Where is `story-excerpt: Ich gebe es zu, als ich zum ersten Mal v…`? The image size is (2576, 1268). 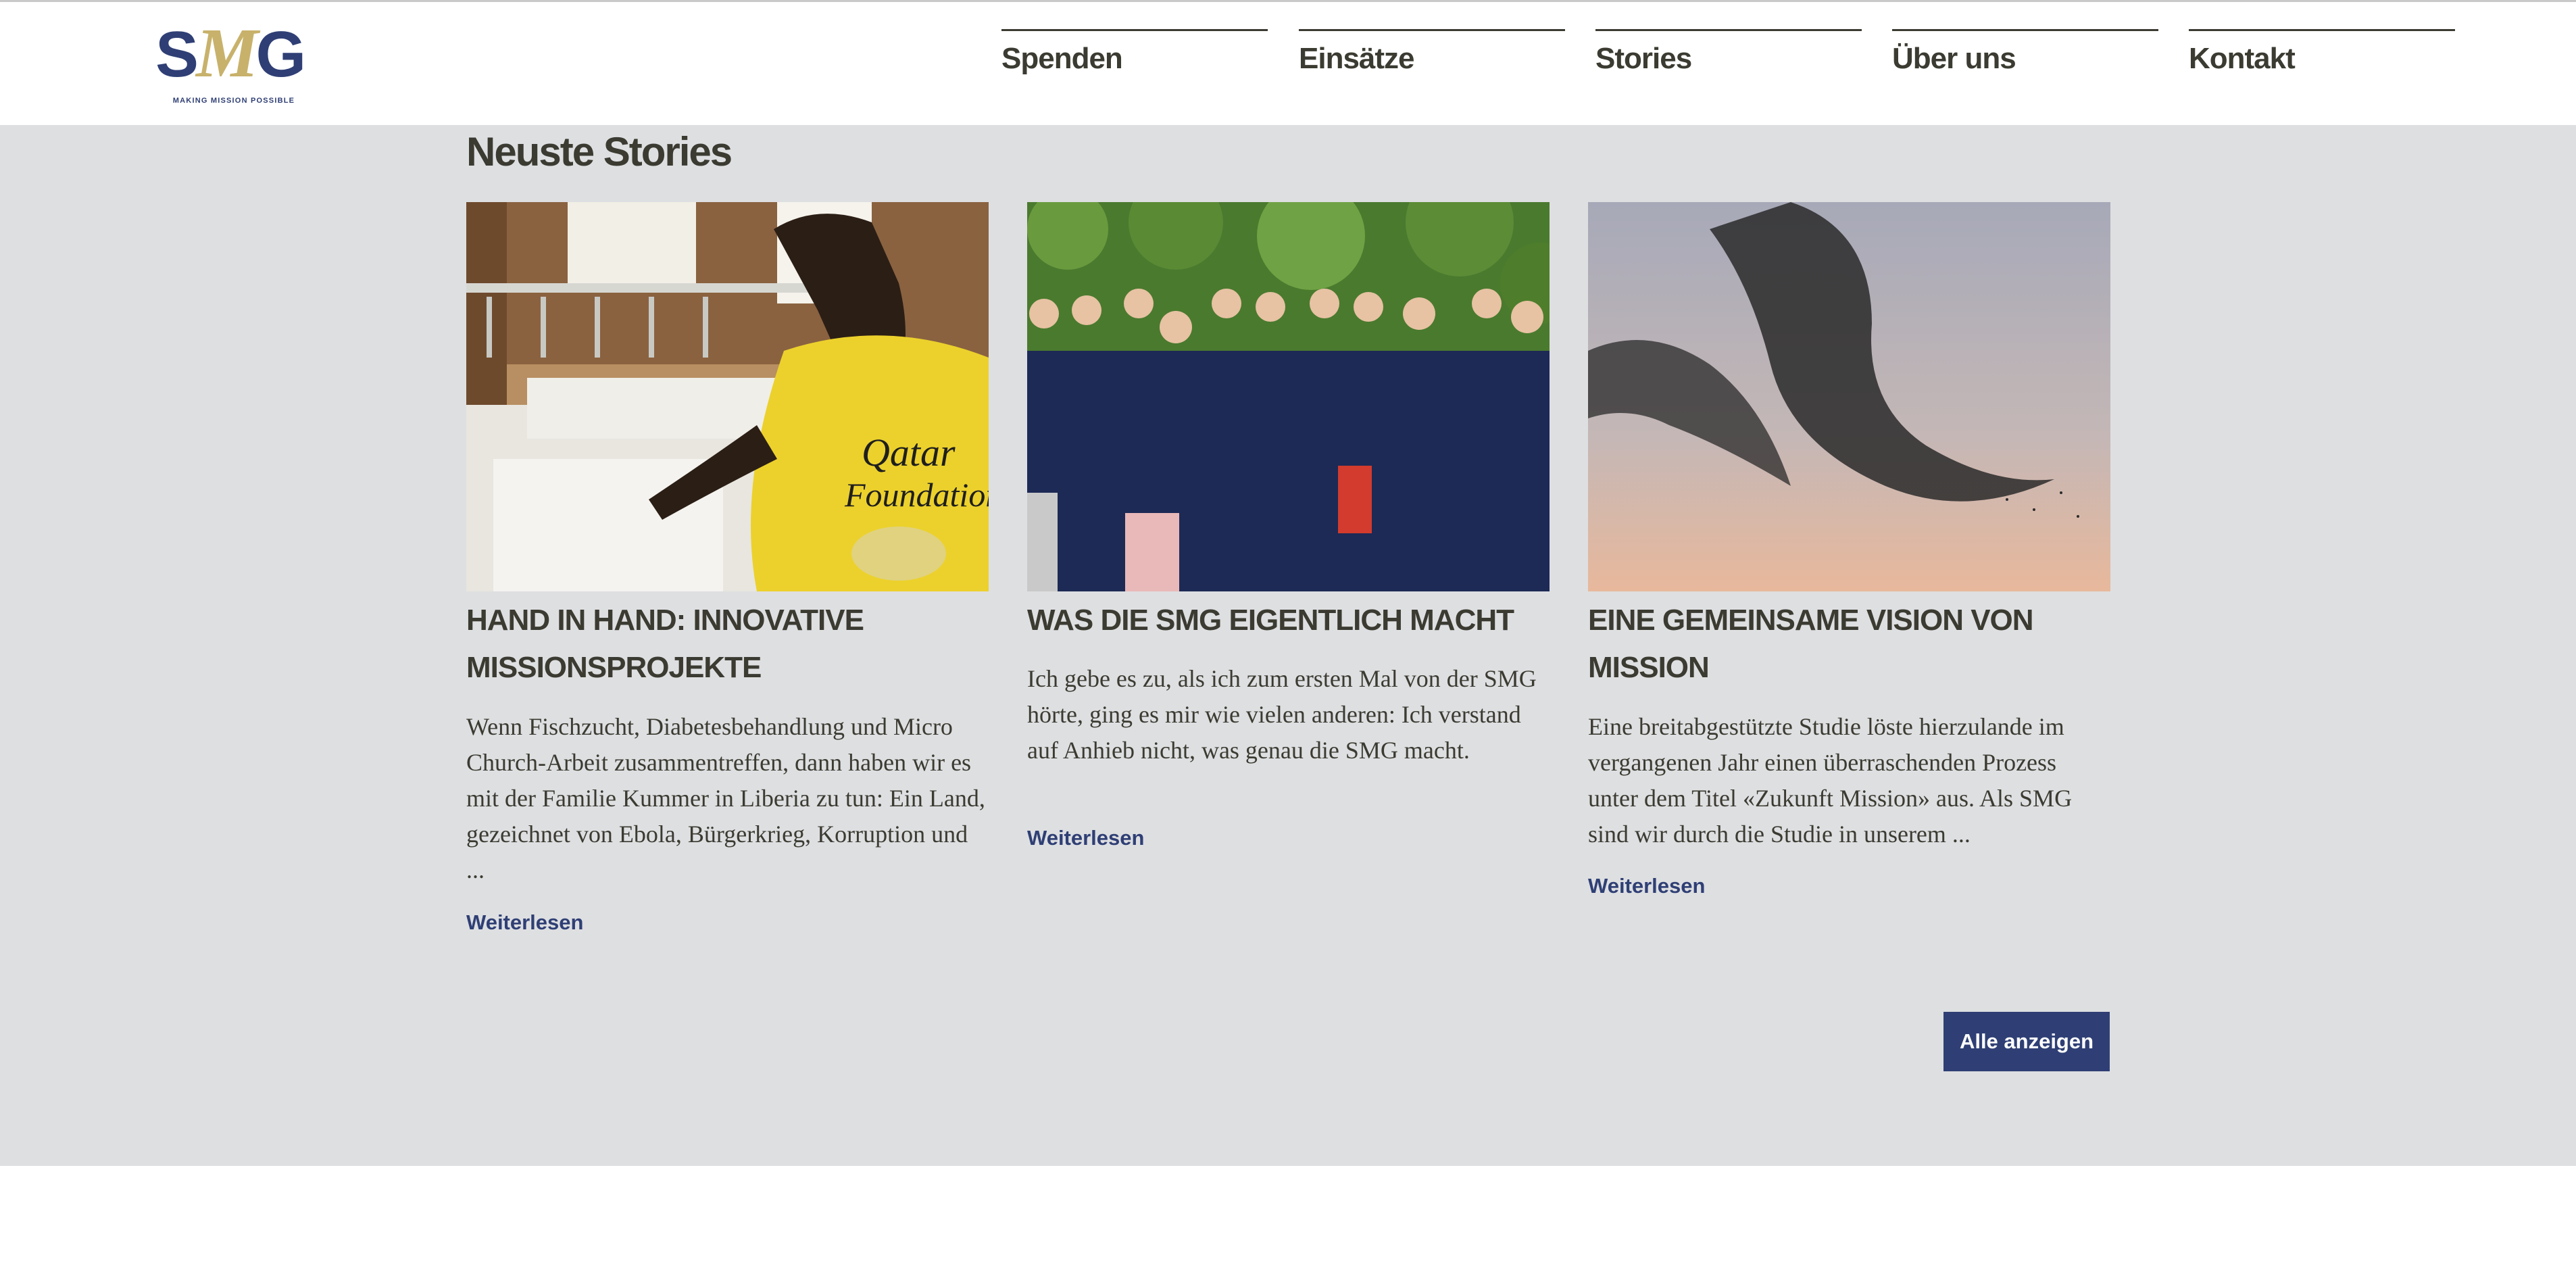
story-excerpt: Ich gebe es zu, als ich zum ersten Mal v… is located at coordinates (1282, 715).